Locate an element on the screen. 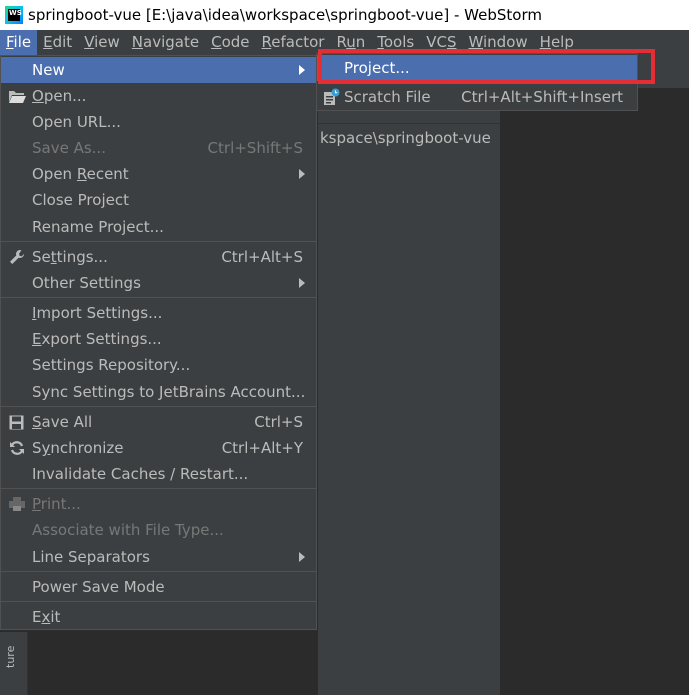 The width and height of the screenshot is (689, 695). refresh-icon is located at coordinates (16, 448).